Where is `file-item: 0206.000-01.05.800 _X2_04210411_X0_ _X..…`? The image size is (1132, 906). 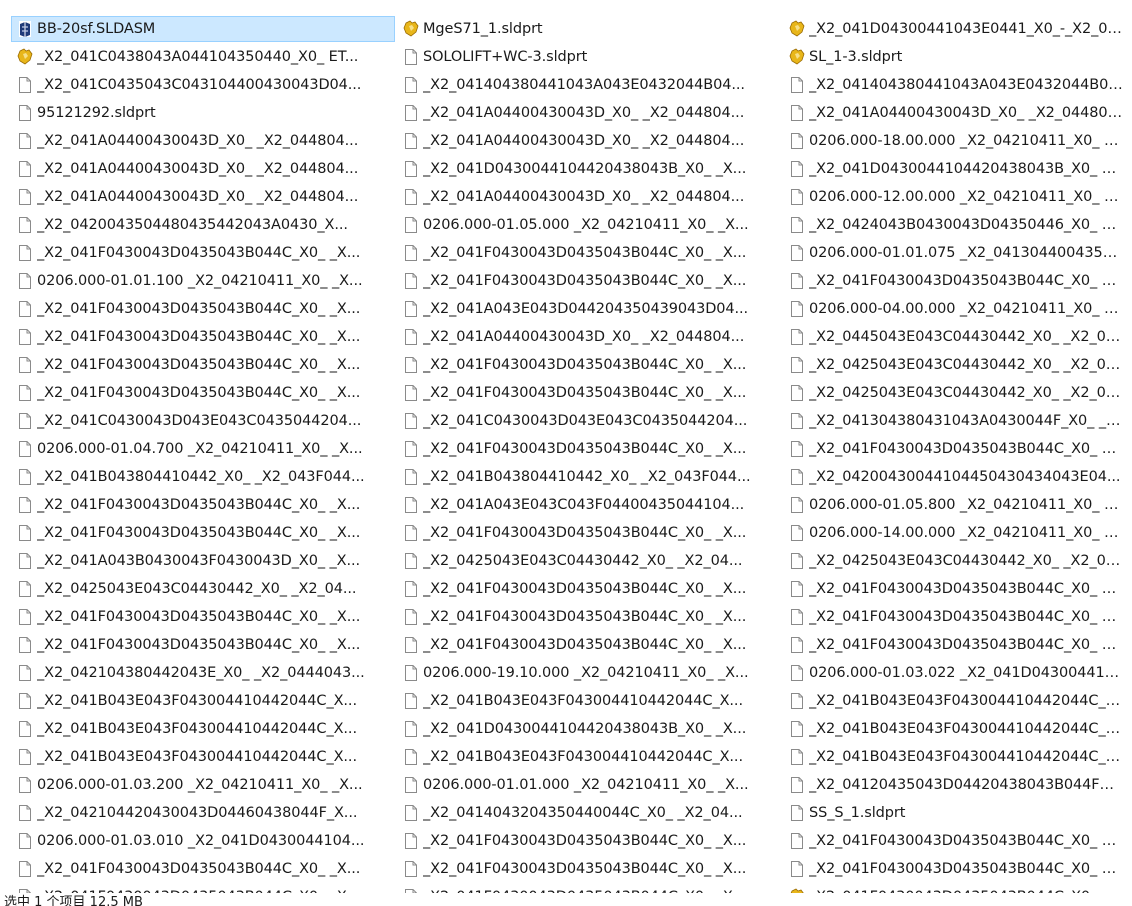 file-item: 0206.000-01.05.800 _X2_04210411_X0_ _X..… is located at coordinates (957, 505).